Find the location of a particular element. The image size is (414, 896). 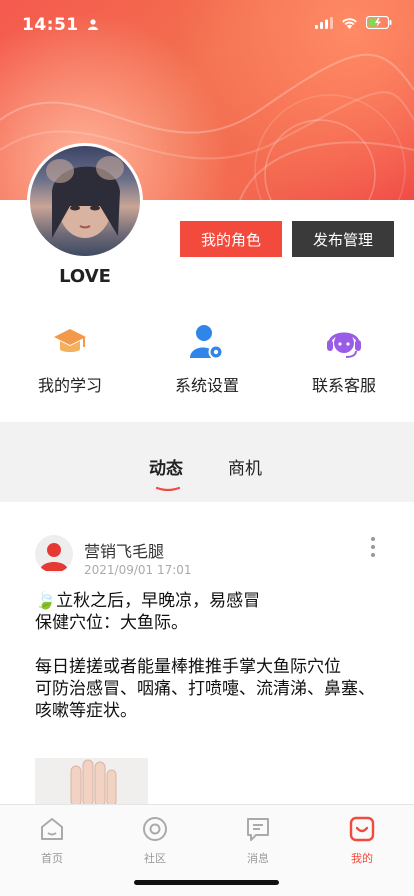

quick-action-customer-service: 联系客服 is located at coordinates (344, 359).